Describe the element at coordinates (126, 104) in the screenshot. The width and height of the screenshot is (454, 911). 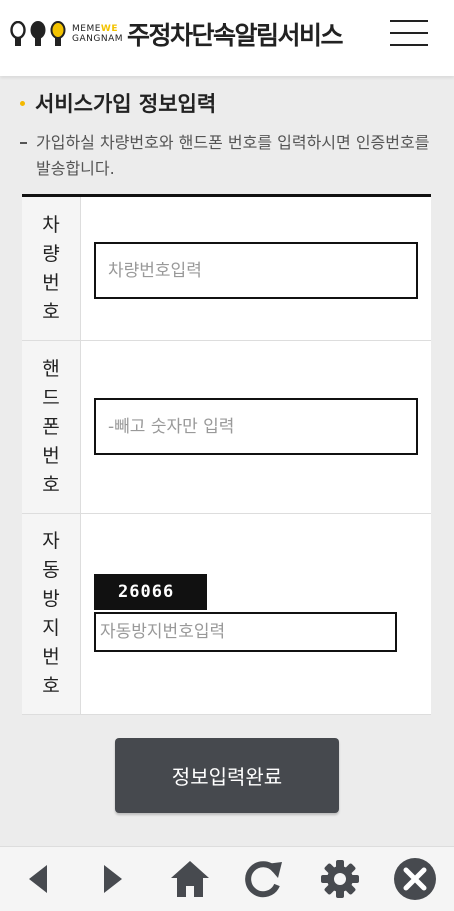
I see `section-title-text: 서비스가입 정보입력` at that location.